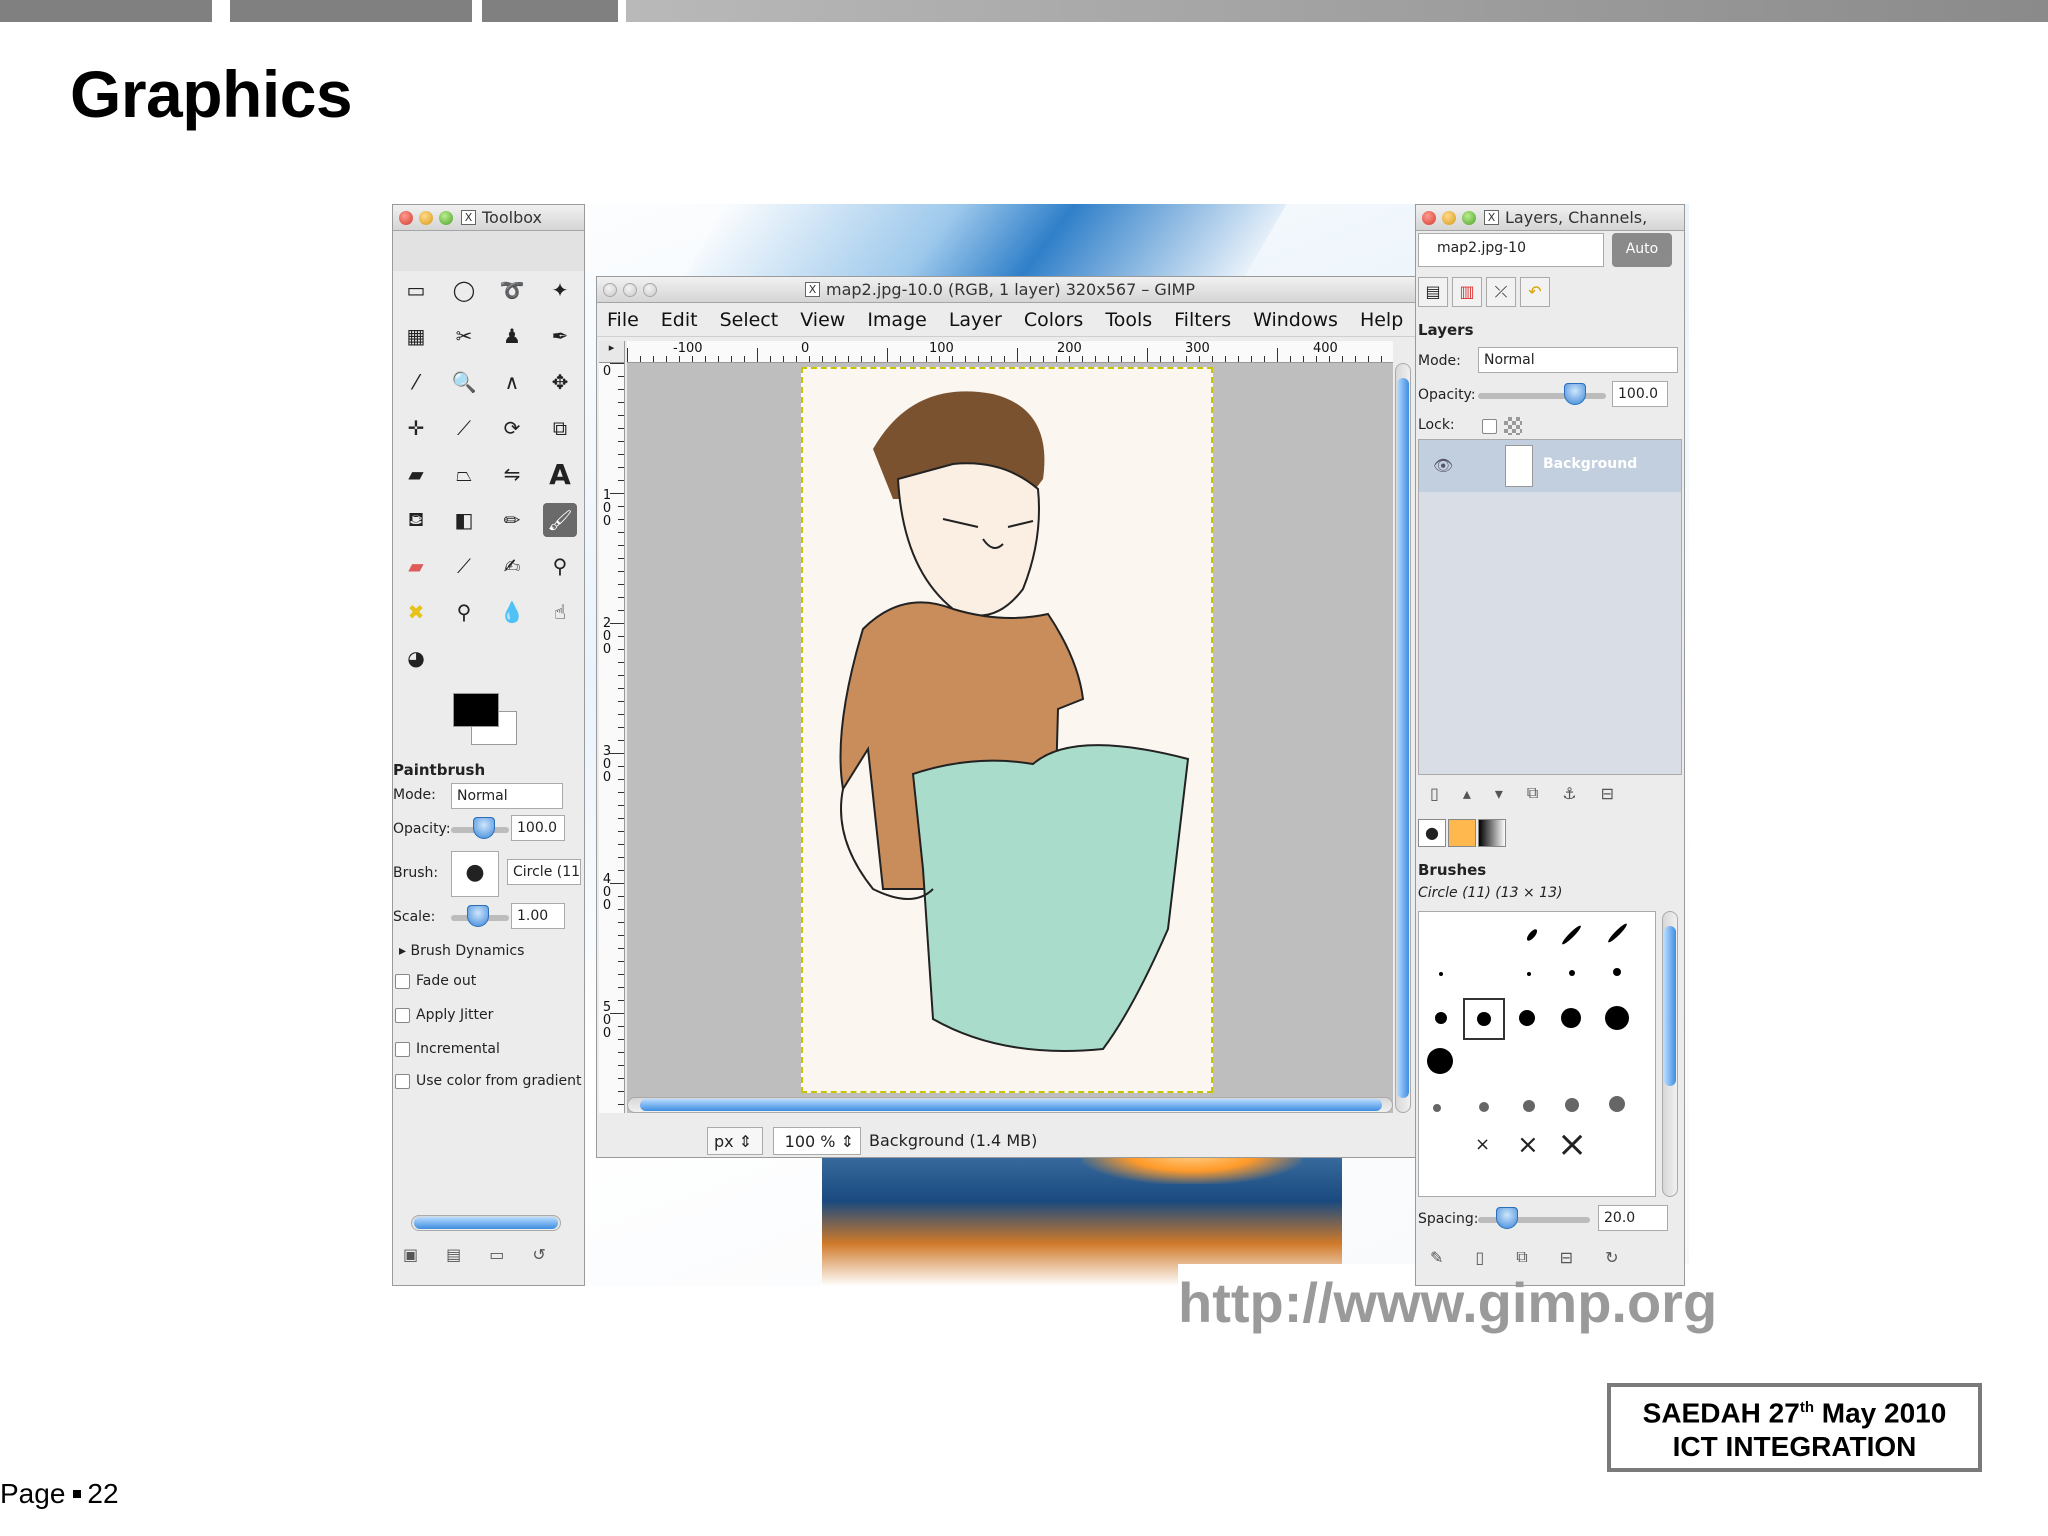 The height and width of the screenshot is (1536, 2048). I want to click on brush-dynamics-expander: ▸ Brush Dynamics, so click(461, 951).